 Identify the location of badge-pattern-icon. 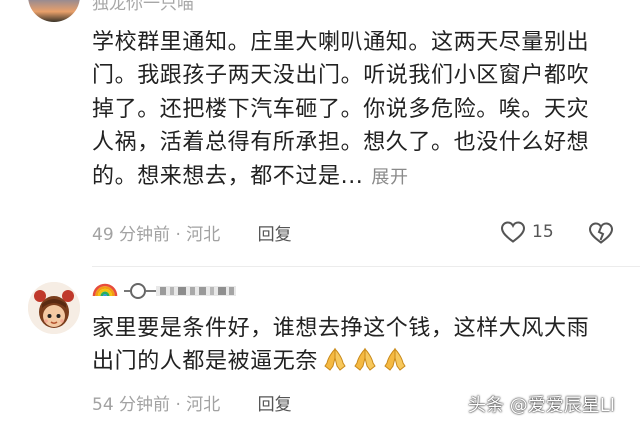
(196, 291).